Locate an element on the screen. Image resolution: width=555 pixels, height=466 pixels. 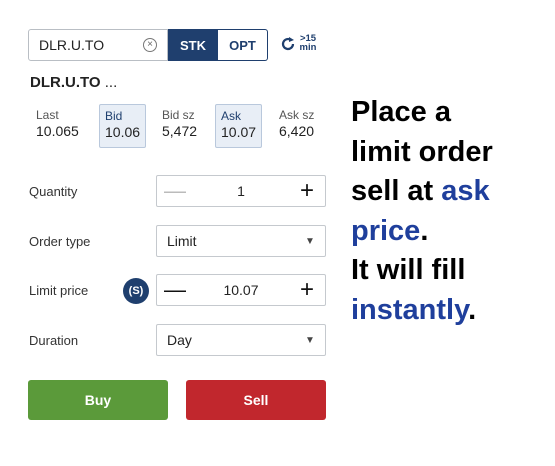
quantity-stepper: — 1 + is located at coordinates (241, 191).